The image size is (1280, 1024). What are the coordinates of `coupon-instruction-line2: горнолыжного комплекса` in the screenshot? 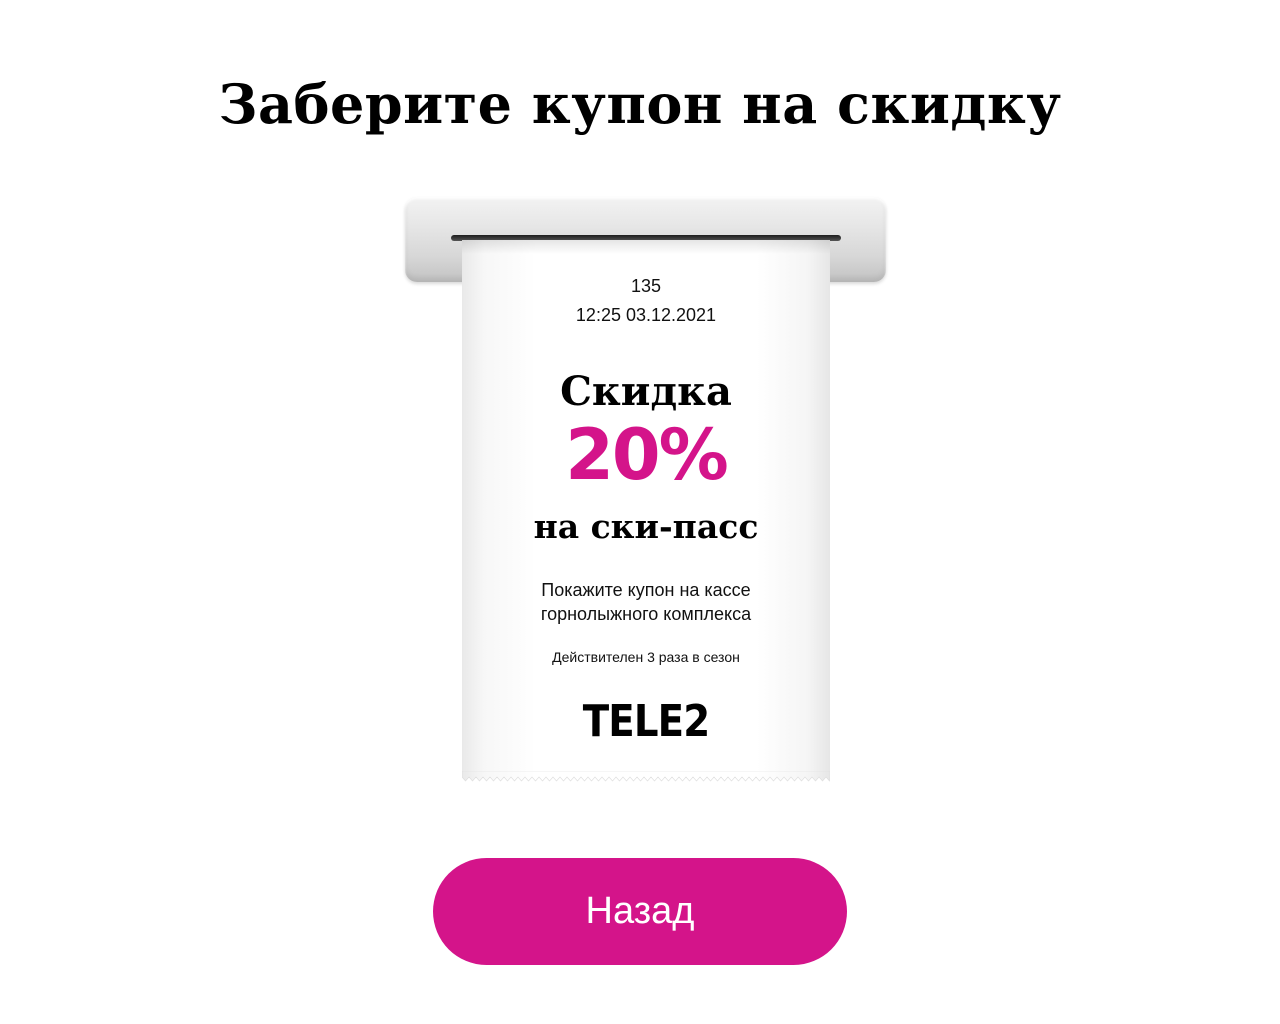 It's located at (646, 614).